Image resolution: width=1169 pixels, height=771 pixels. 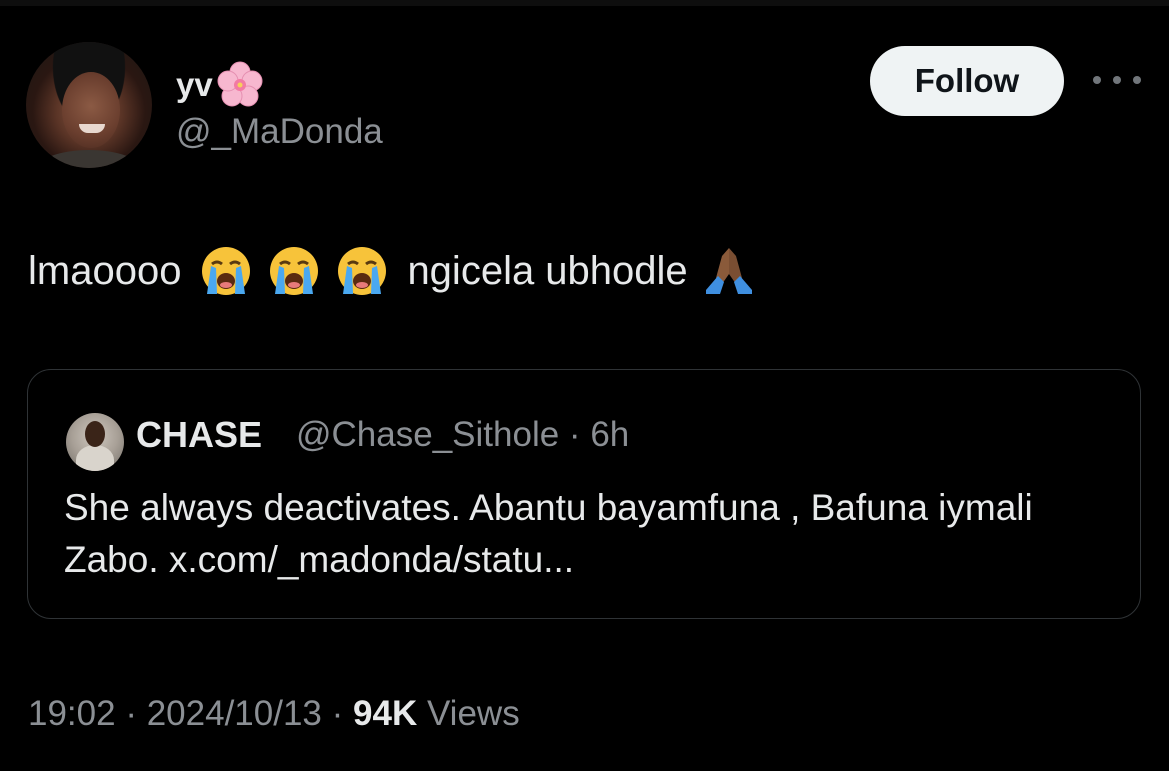 What do you see at coordinates (234, 713) in the screenshot?
I see `tweet-date: 2024/10/13` at bounding box center [234, 713].